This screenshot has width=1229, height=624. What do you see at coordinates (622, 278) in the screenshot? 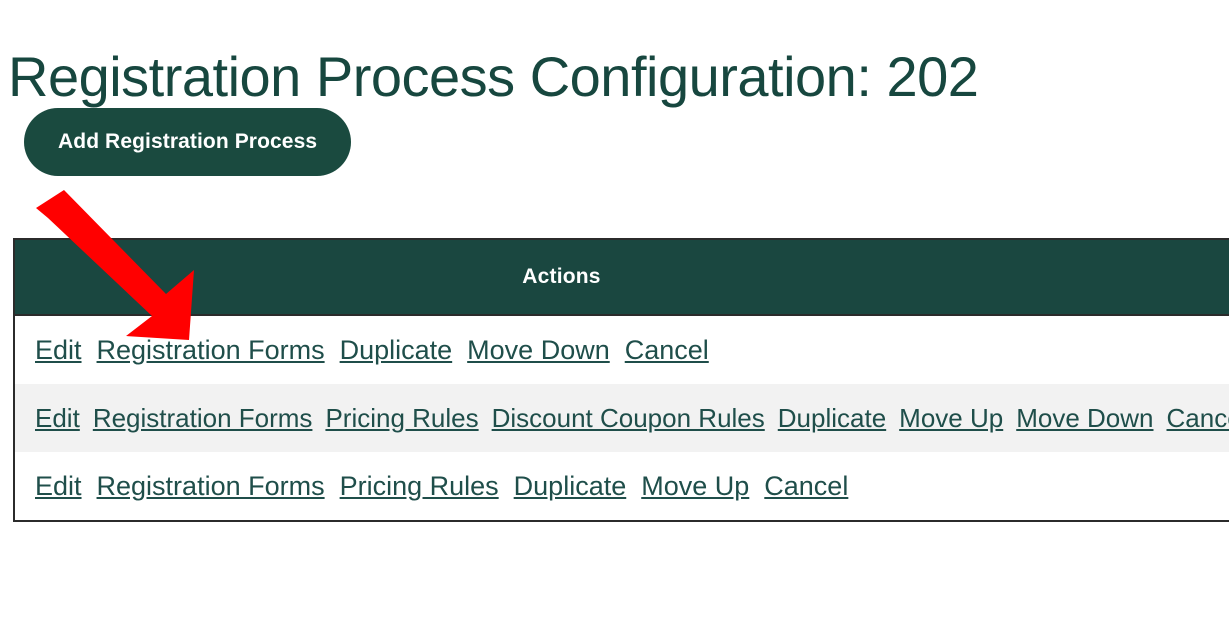
I see `table-header-row: Actions` at bounding box center [622, 278].